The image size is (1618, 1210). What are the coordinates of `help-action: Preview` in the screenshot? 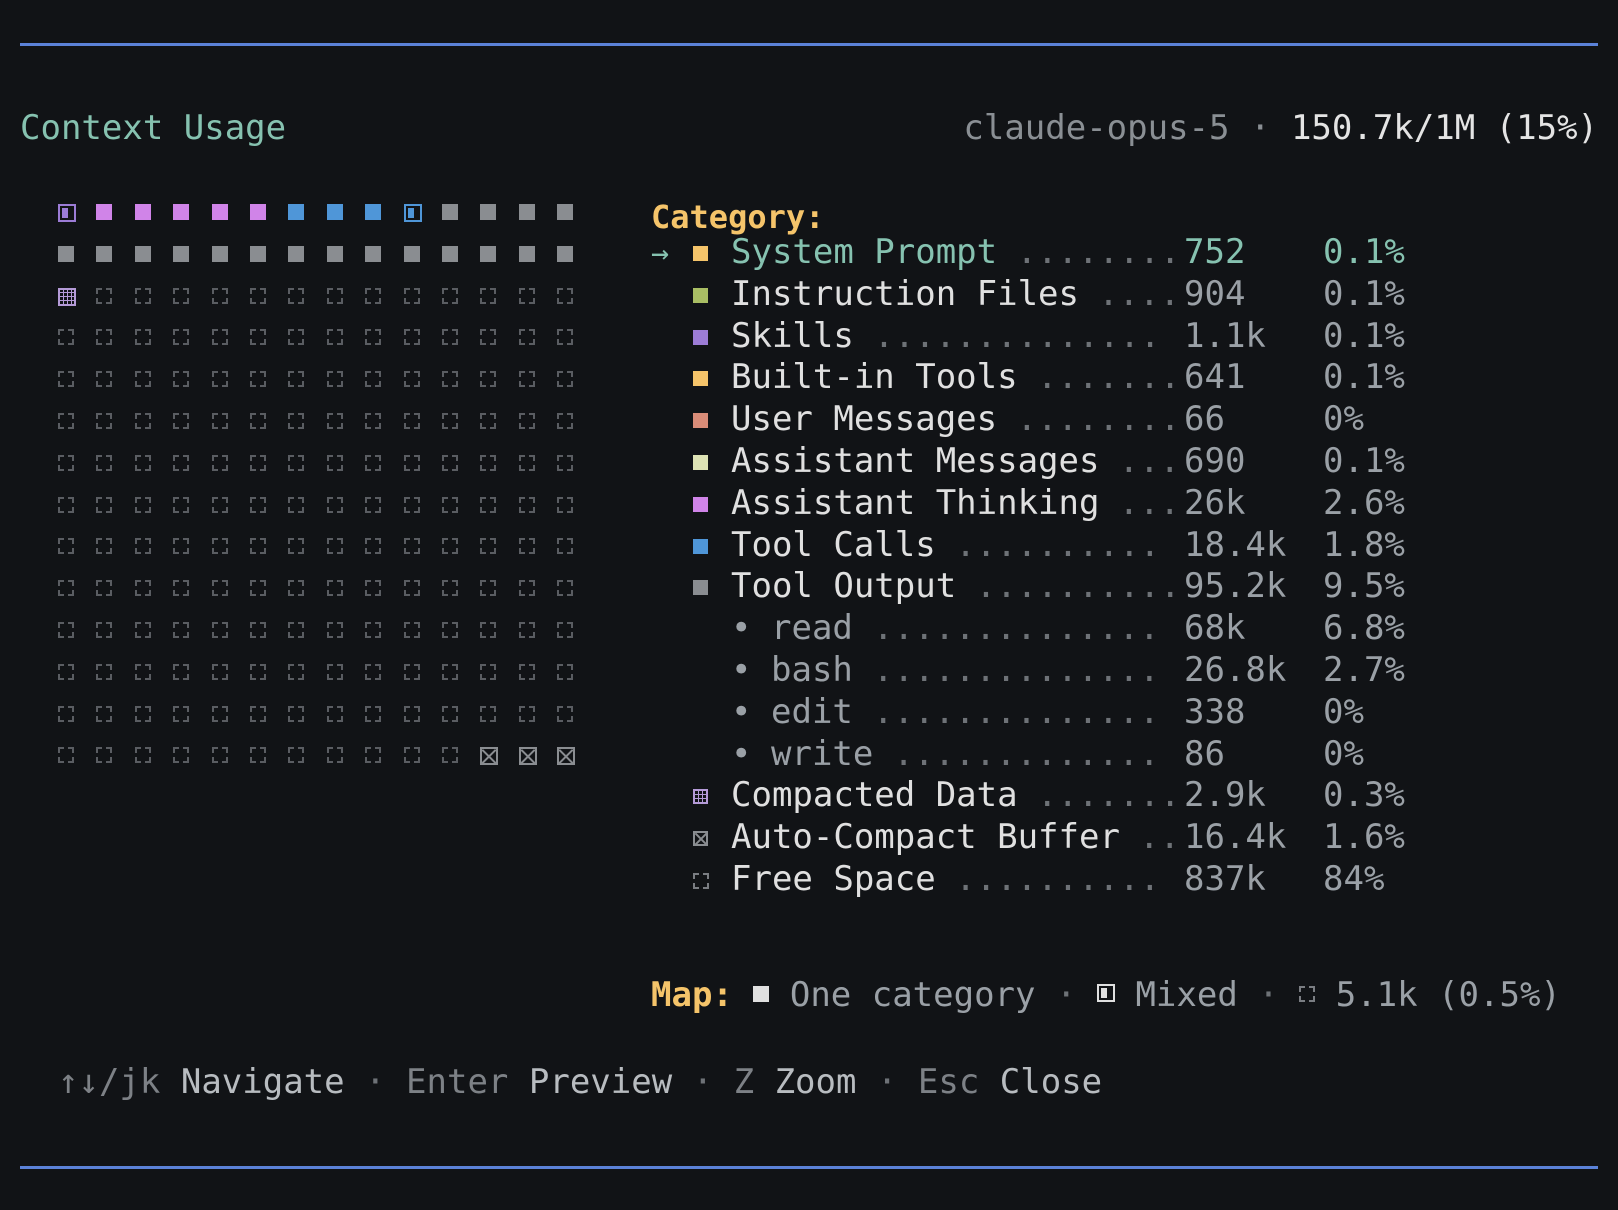 It's located at (600, 1082).